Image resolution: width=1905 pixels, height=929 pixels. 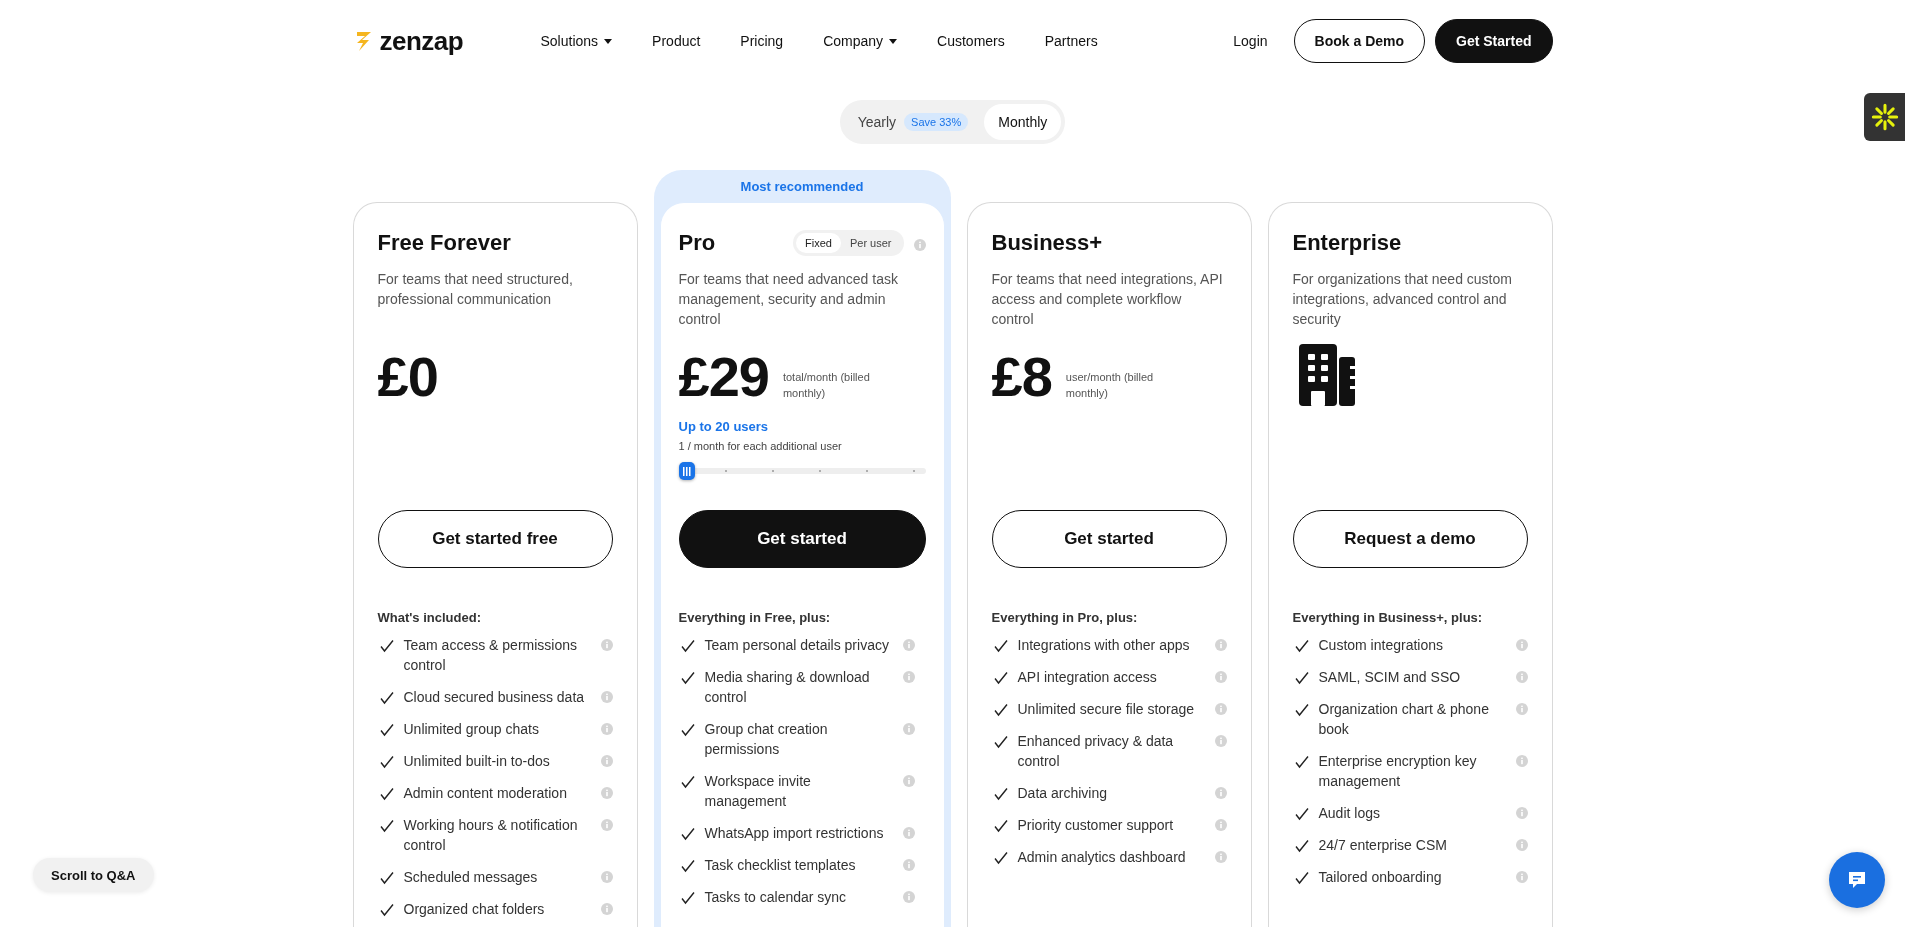 I want to click on slider-thumb, so click(x=686, y=471).